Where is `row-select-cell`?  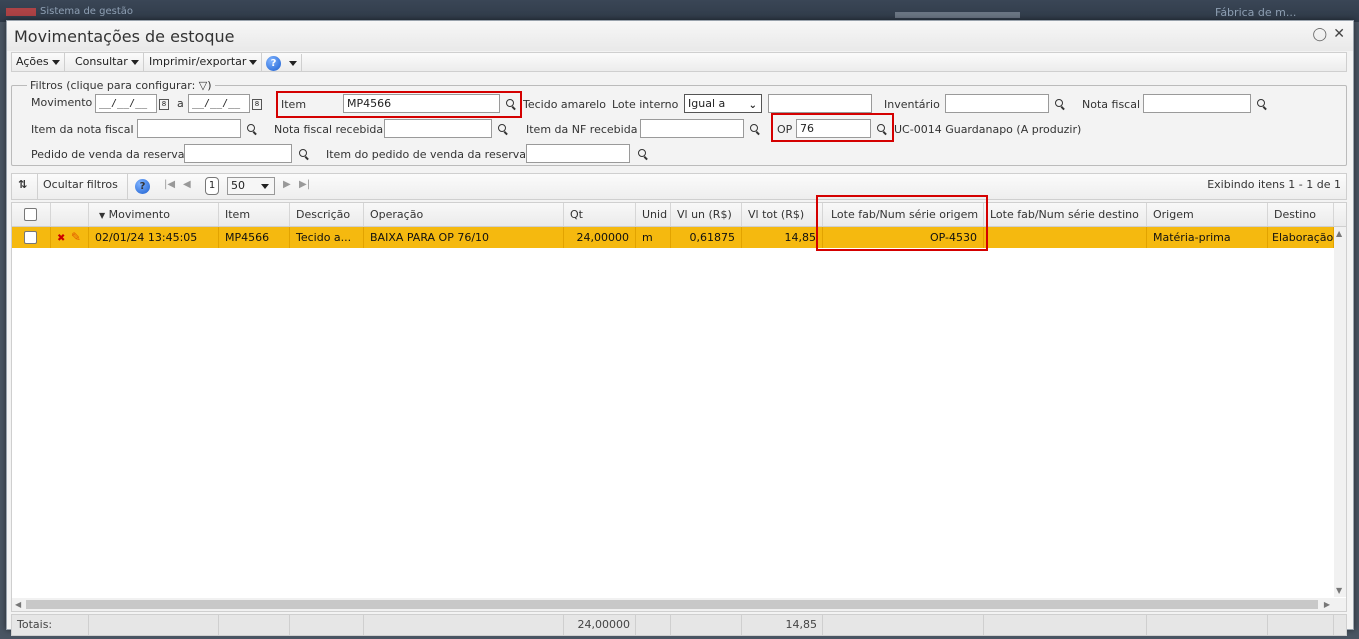
row-select-cell is located at coordinates (31, 237).